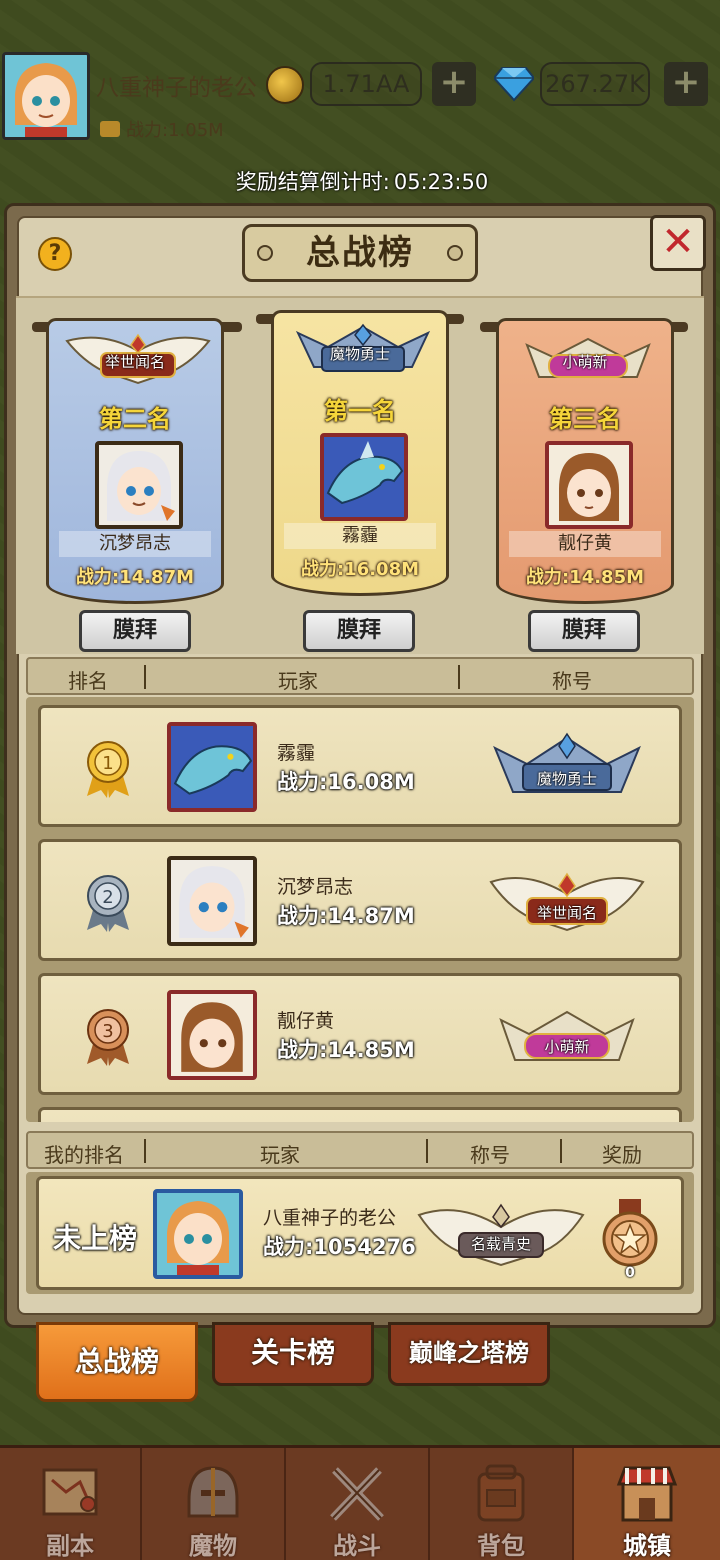 The image size is (720, 1560). Describe the element at coordinates (360, 766) in the screenshot. I see `ranking-row-1: 1 霧霾 战力:16.08M 魔物勇士` at that location.